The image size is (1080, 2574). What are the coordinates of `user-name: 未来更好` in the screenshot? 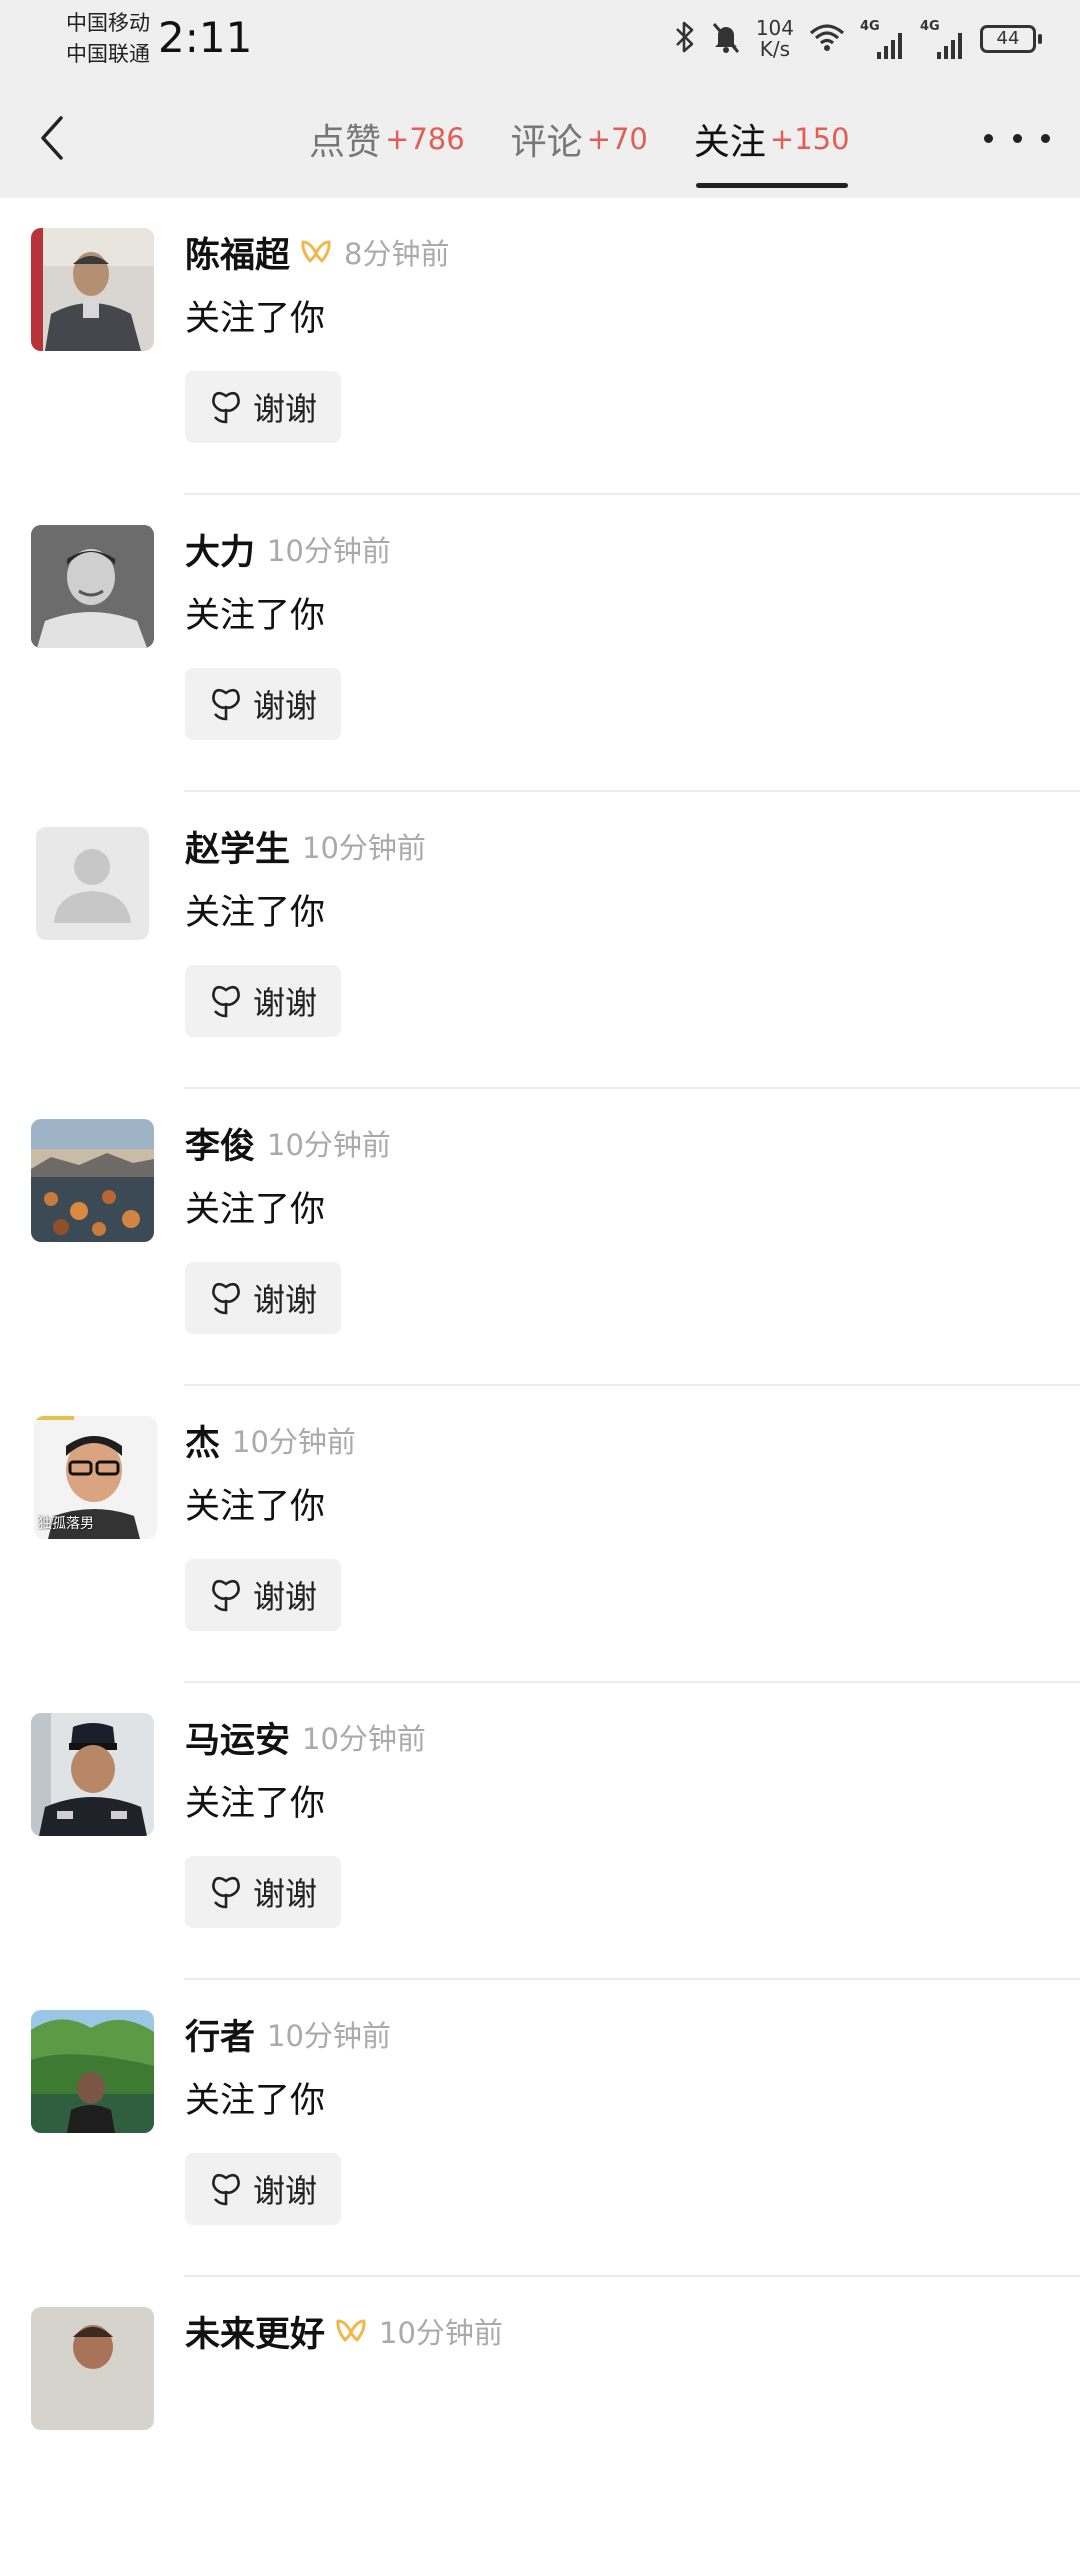 It's located at (255, 2331).